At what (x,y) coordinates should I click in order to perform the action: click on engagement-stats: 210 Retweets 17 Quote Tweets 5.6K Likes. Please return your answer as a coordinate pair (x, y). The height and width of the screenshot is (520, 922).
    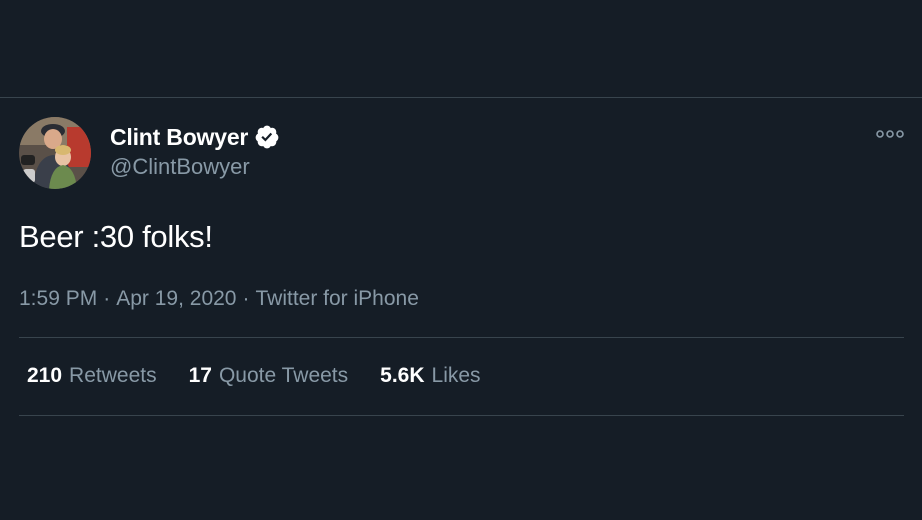
    Looking at the image, I should click on (270, 376).